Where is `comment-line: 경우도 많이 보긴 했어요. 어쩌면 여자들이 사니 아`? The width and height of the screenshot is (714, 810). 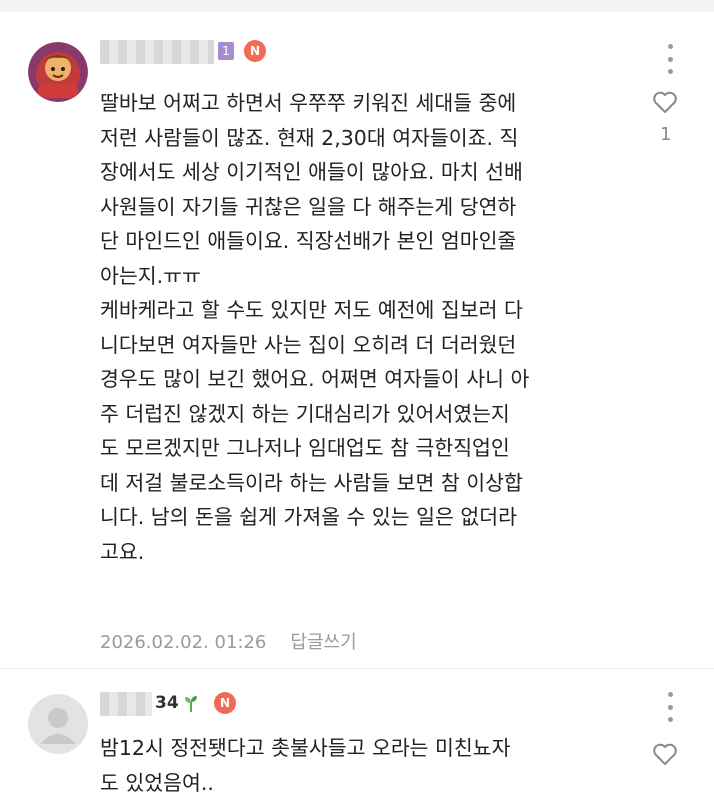
comment-line: 경우도 많이 보긴 했어요. 어쩌면 여자들이 사니 아 is located at coordinates (315, 379).